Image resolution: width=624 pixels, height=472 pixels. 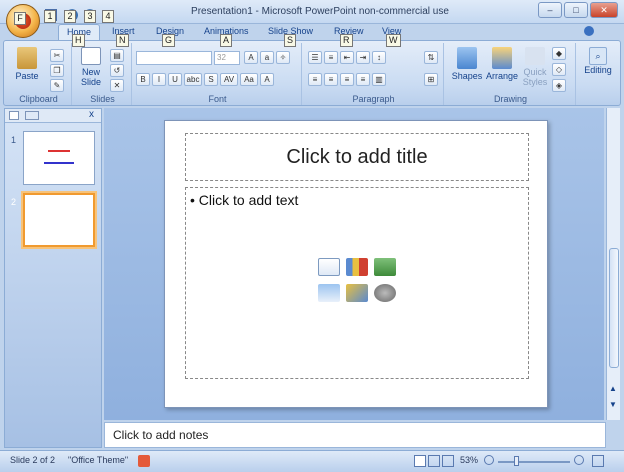 I want to click on decrease-indent-icon: ⇤, so click(x=347, y=57).